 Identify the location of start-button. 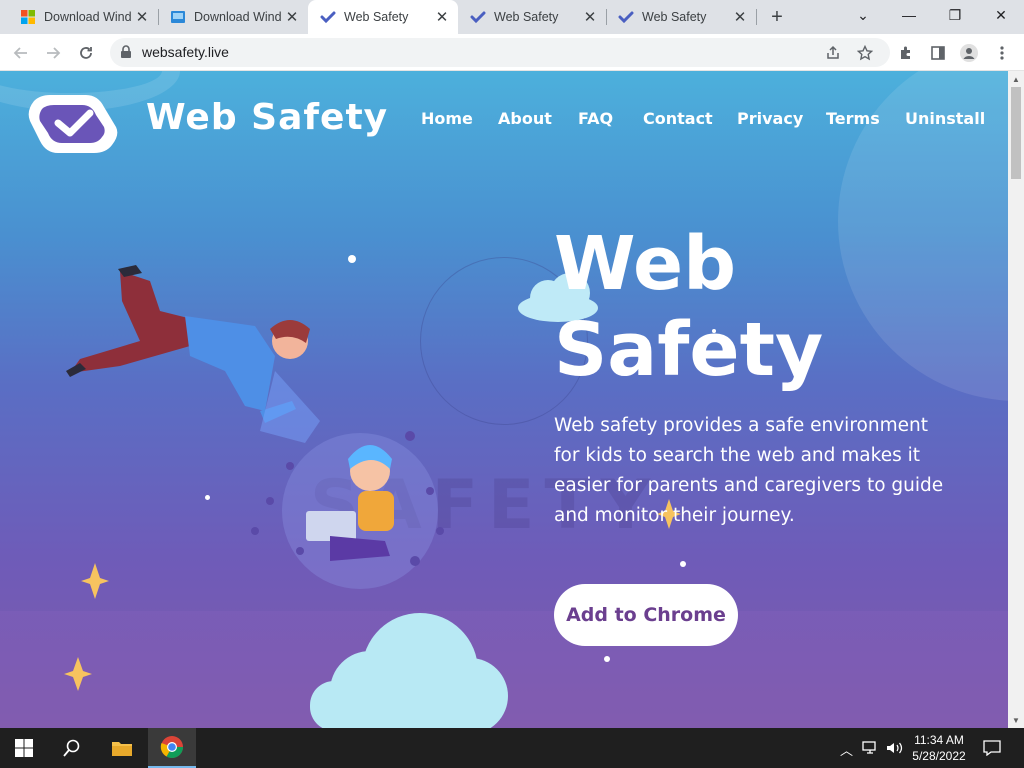
(24, 748).